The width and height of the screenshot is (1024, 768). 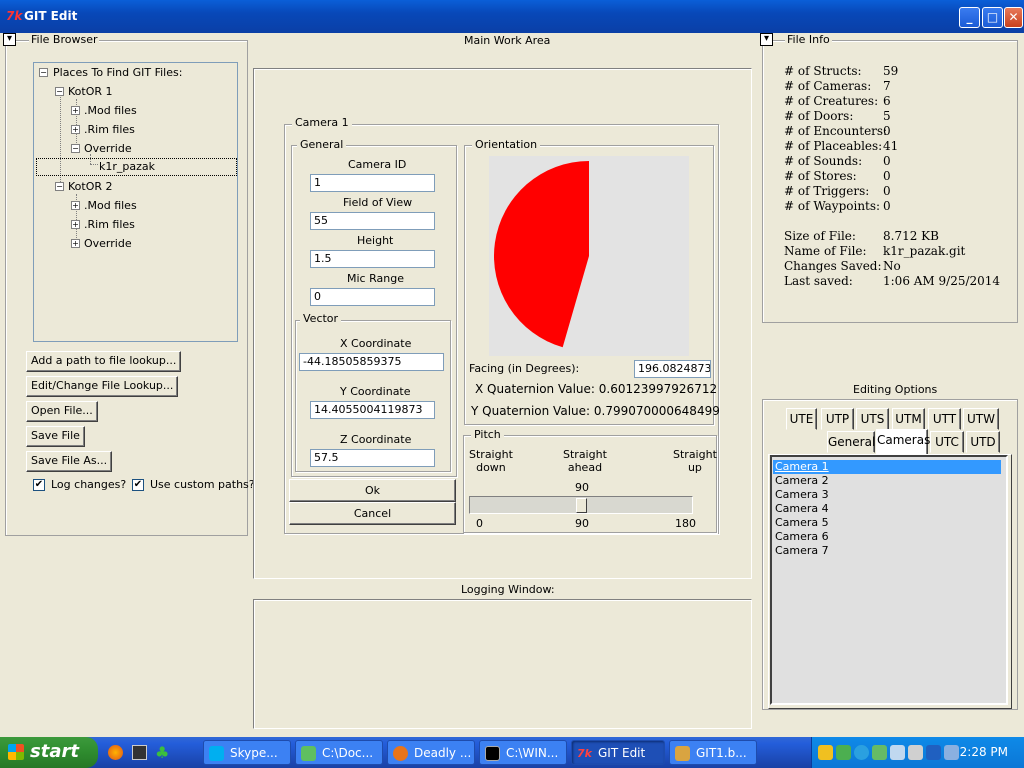 What do you see at coordinates (138, 485) in the screenshot?
I see `custom-paths-checkbox: ✔` at bounding box center [138, 485].